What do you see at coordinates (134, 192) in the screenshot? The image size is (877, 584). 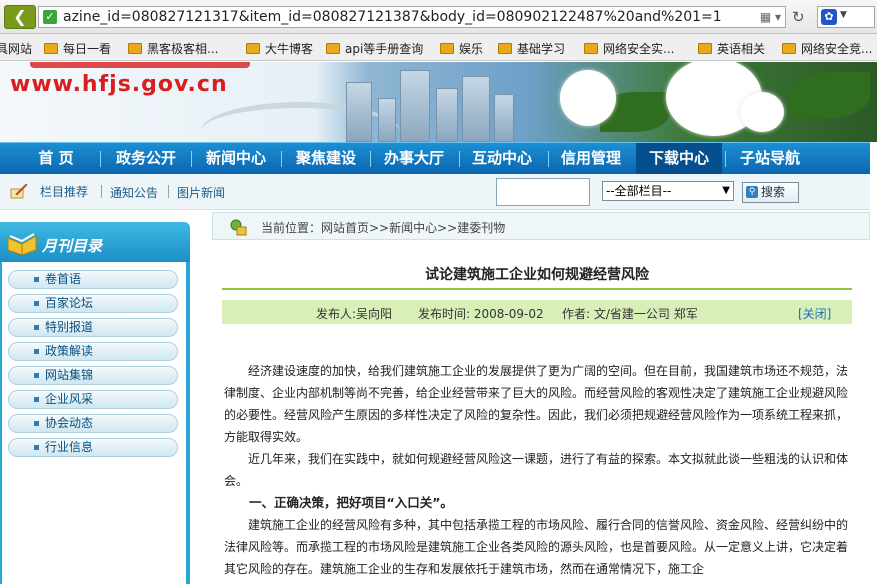 I see `link-notices: 通知公告` at bounding box center [134, 192].